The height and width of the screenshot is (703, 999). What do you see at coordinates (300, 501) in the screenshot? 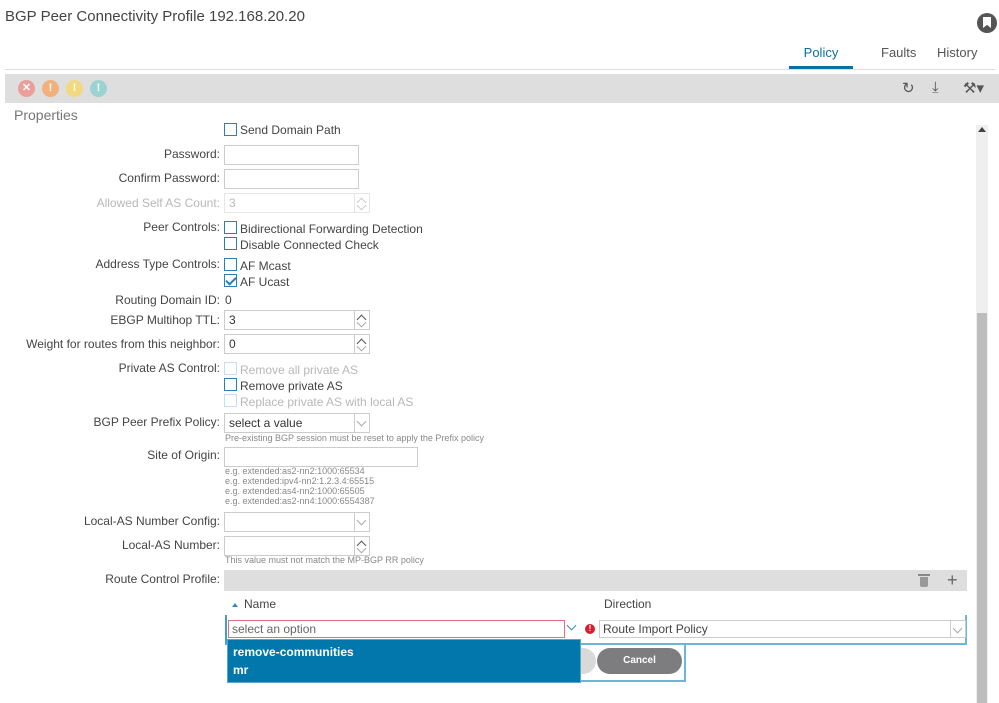
I see `site-of-origin-hint-4: e.g. extended:as2-nn4:1000:6554387` at bounding box center [300, 501].